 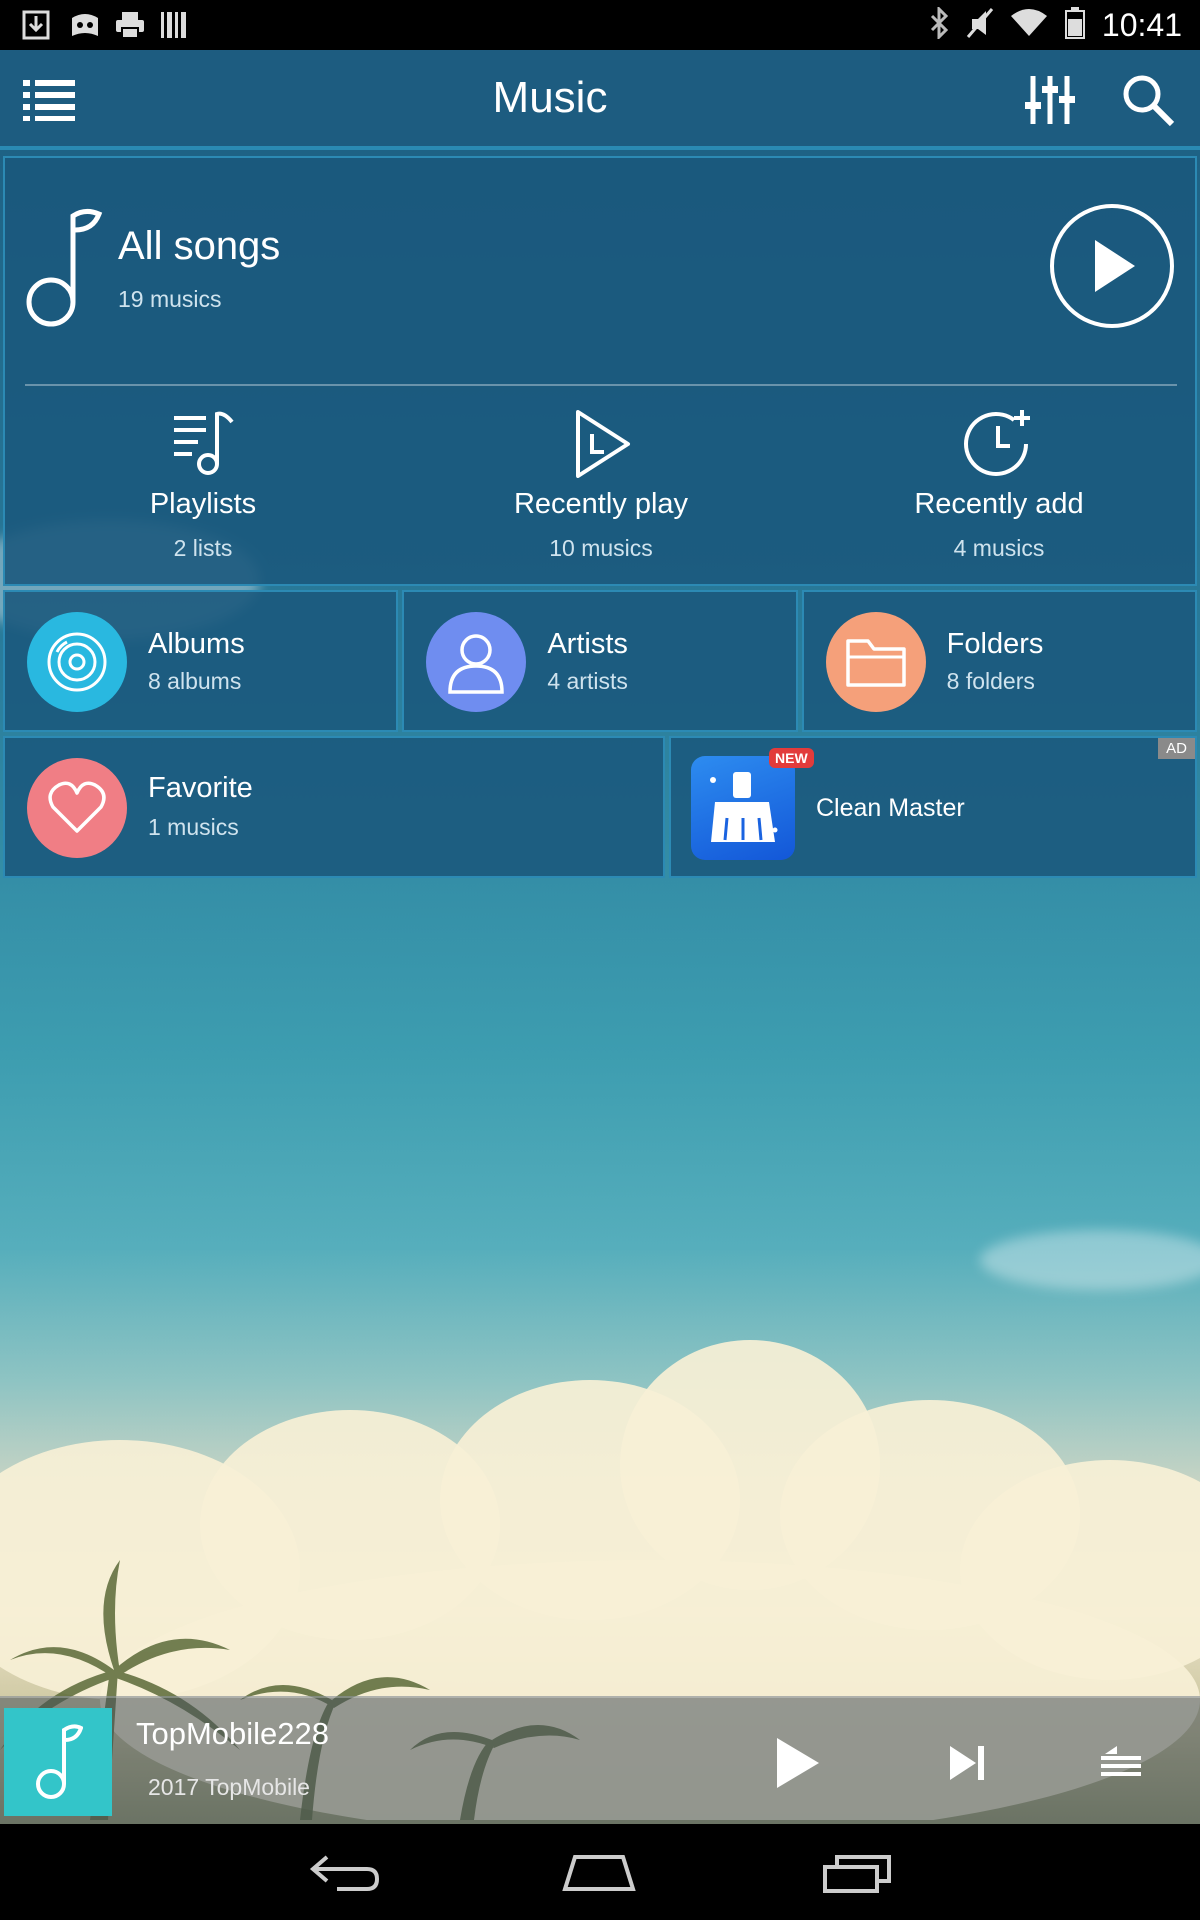 I want to click on home-icon, so click(x=599, y=1873).